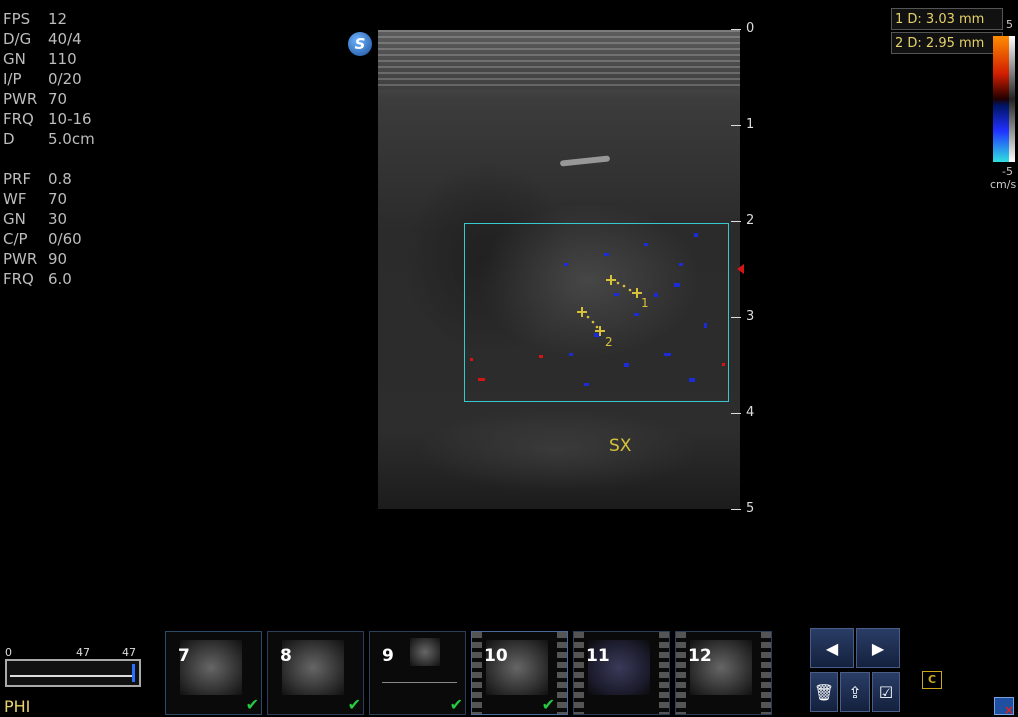  I want to click on depth-label: 5, so click(750, 508).